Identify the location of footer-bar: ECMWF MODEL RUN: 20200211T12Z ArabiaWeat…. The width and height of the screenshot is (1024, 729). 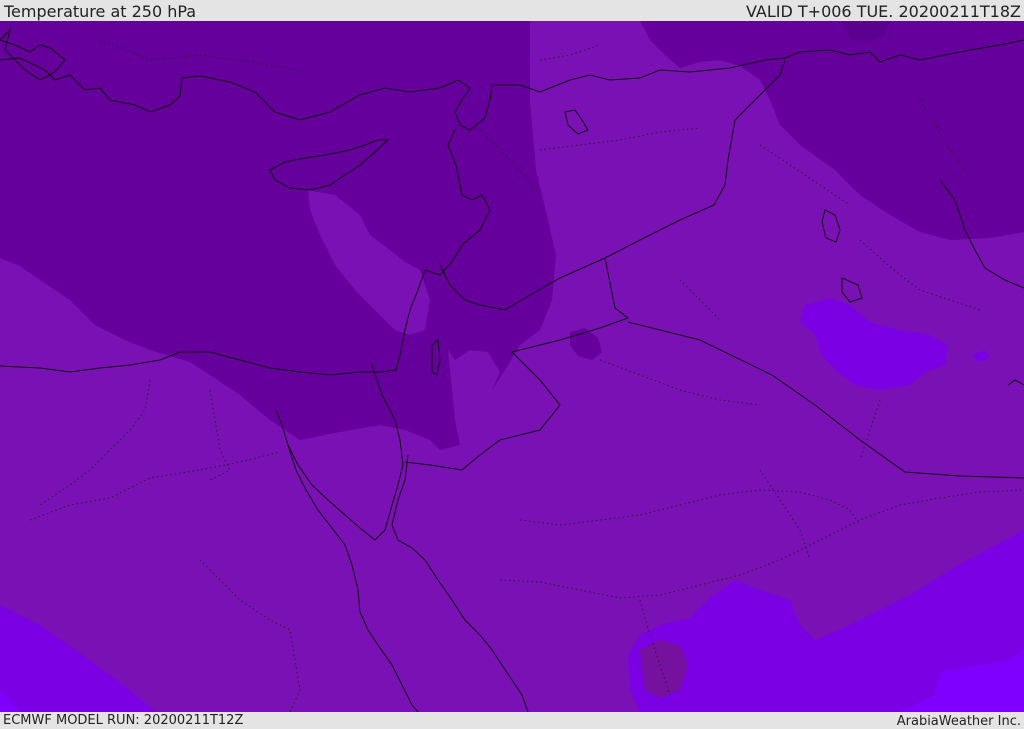
(512, 720).